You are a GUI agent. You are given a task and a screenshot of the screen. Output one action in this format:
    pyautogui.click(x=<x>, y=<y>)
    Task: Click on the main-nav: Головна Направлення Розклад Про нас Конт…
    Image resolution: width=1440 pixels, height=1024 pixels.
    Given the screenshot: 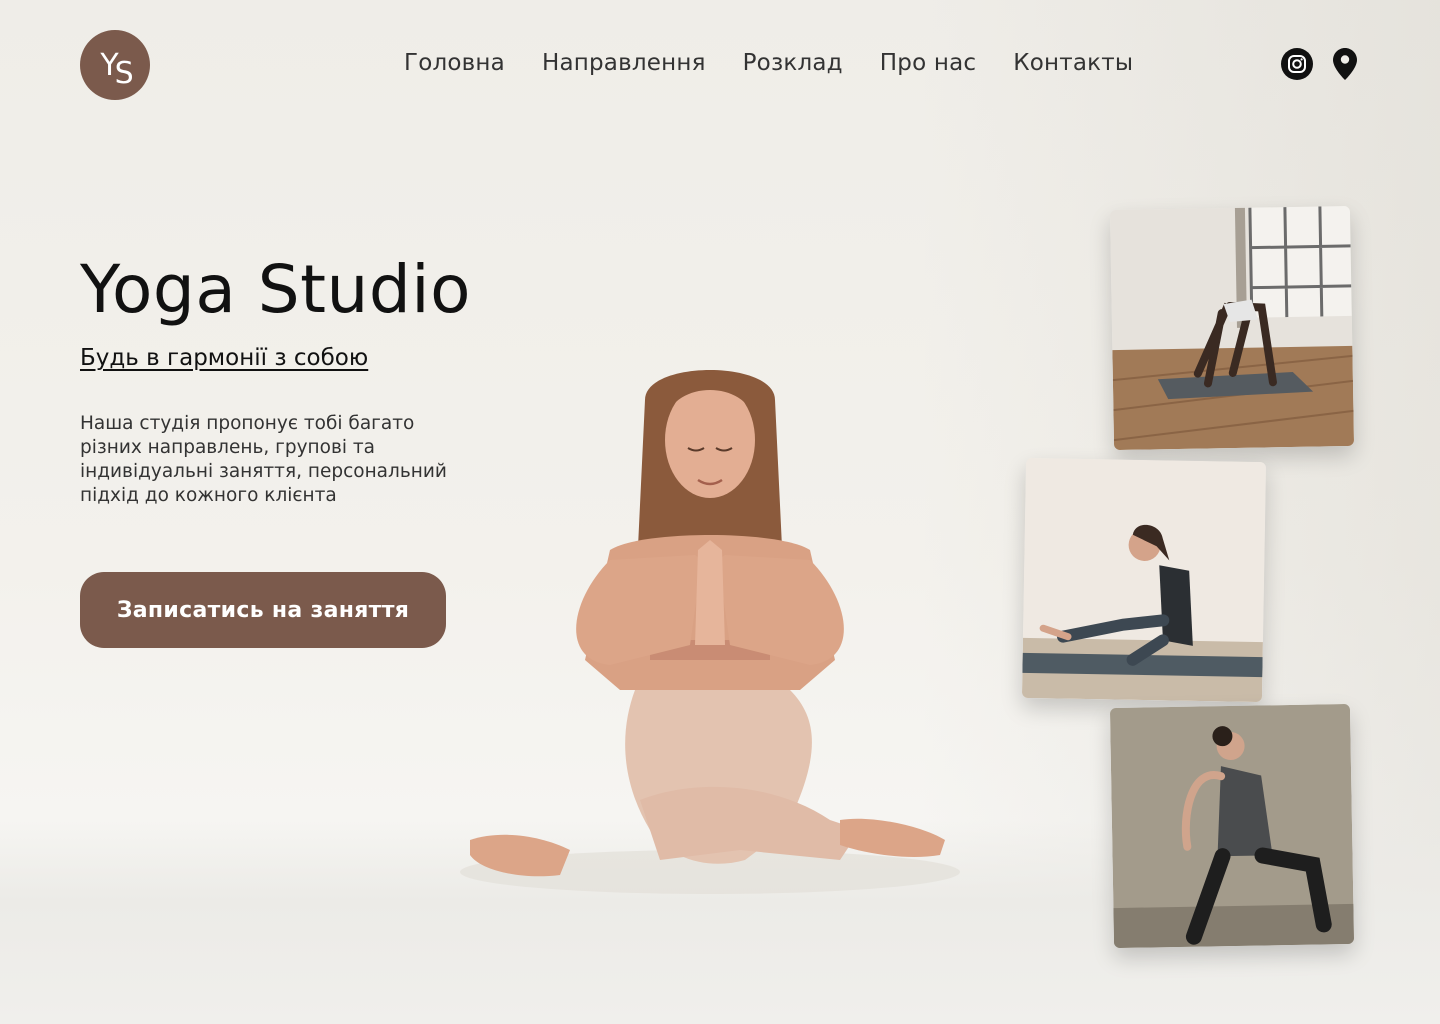 What is the action you would take?
    pyautogui.click(x=768, y=63)
    